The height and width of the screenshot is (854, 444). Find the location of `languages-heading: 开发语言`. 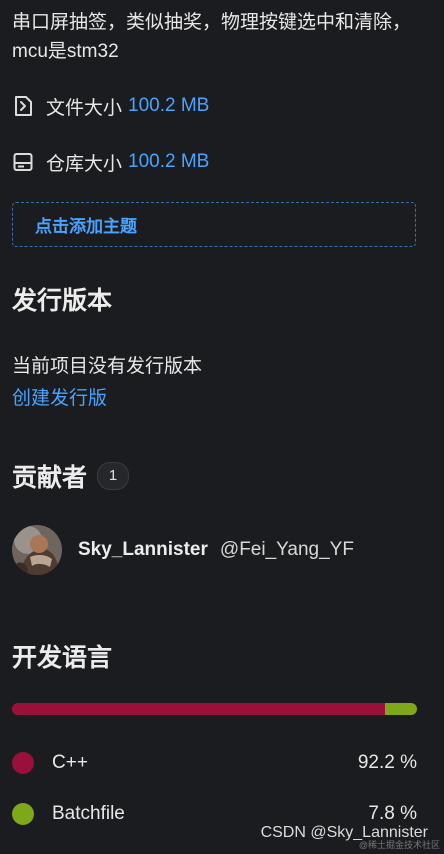

languages-heading: 开发语言 is located at coordinates (62, 658).